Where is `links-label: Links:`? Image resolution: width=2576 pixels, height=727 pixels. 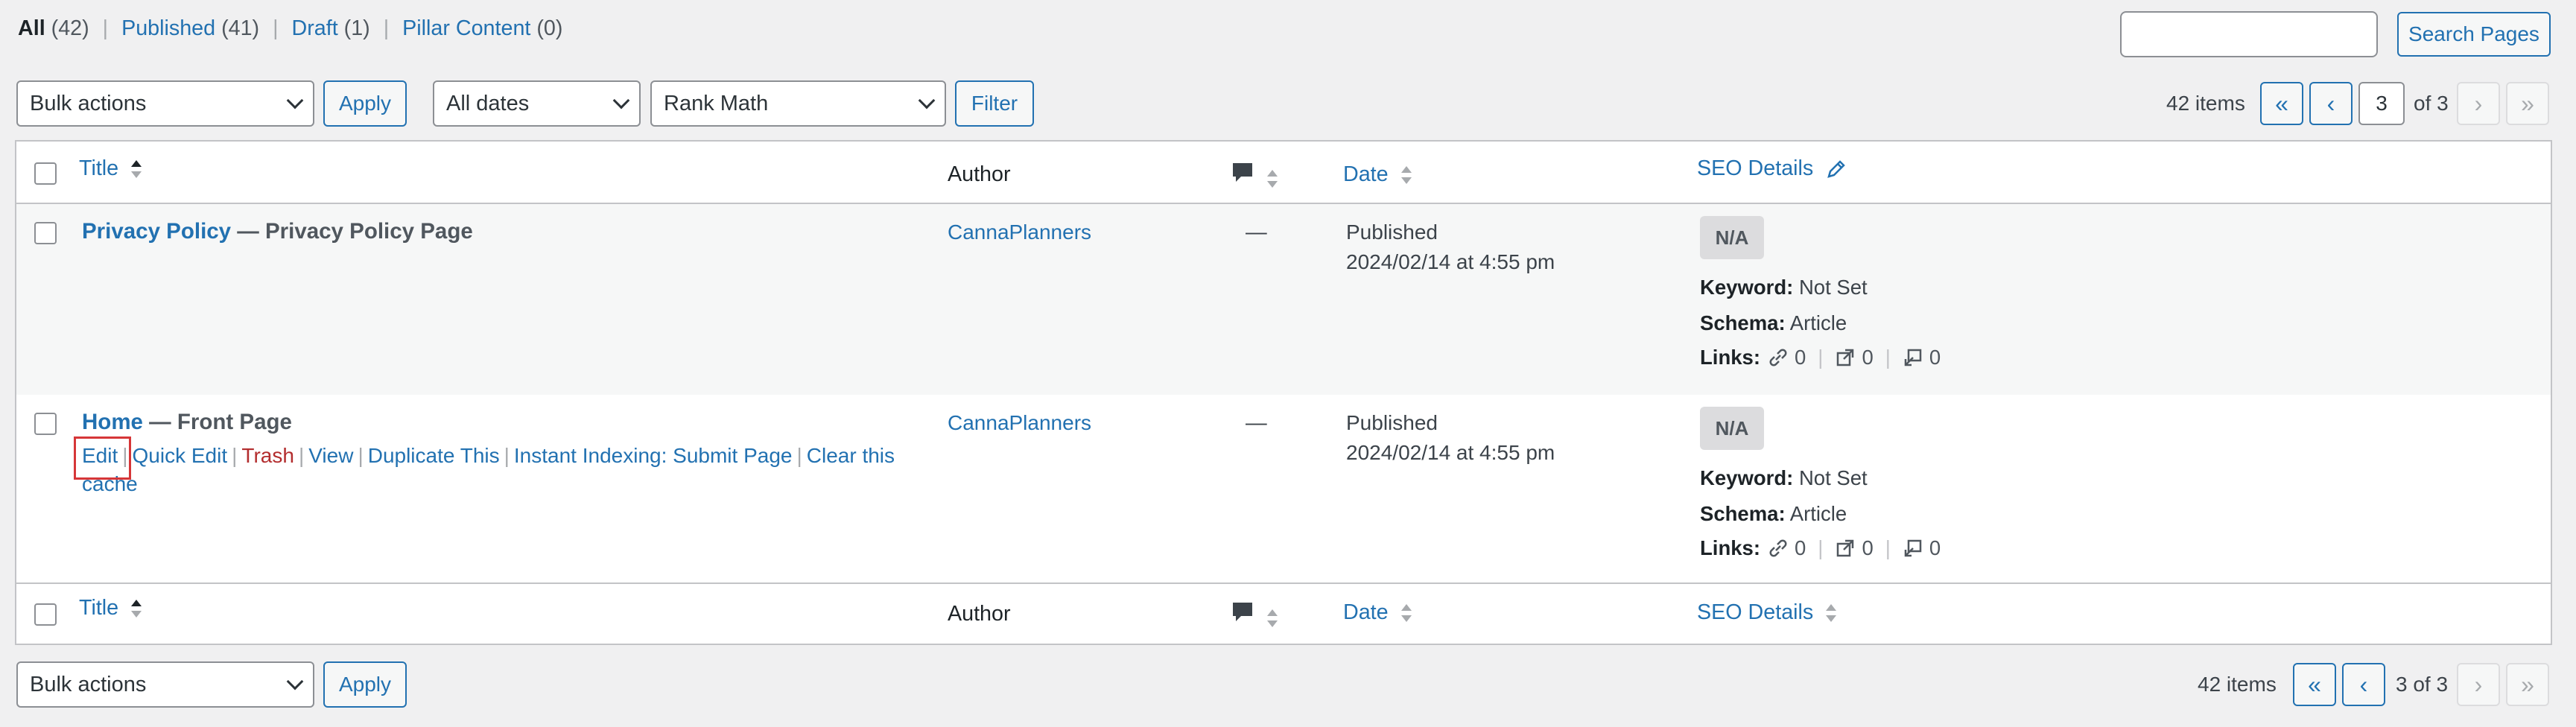
links-label: Links: is located at coordinates (1730, 547).